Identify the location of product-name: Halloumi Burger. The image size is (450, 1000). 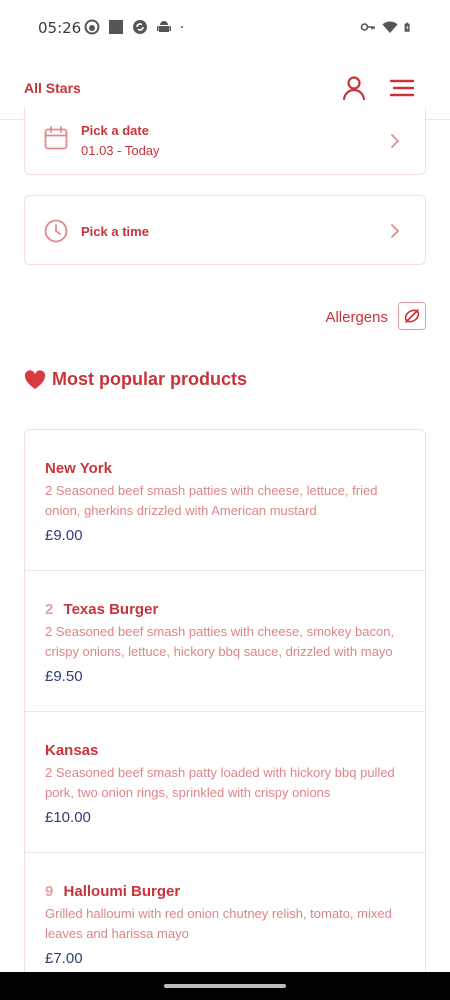
(122, 891).